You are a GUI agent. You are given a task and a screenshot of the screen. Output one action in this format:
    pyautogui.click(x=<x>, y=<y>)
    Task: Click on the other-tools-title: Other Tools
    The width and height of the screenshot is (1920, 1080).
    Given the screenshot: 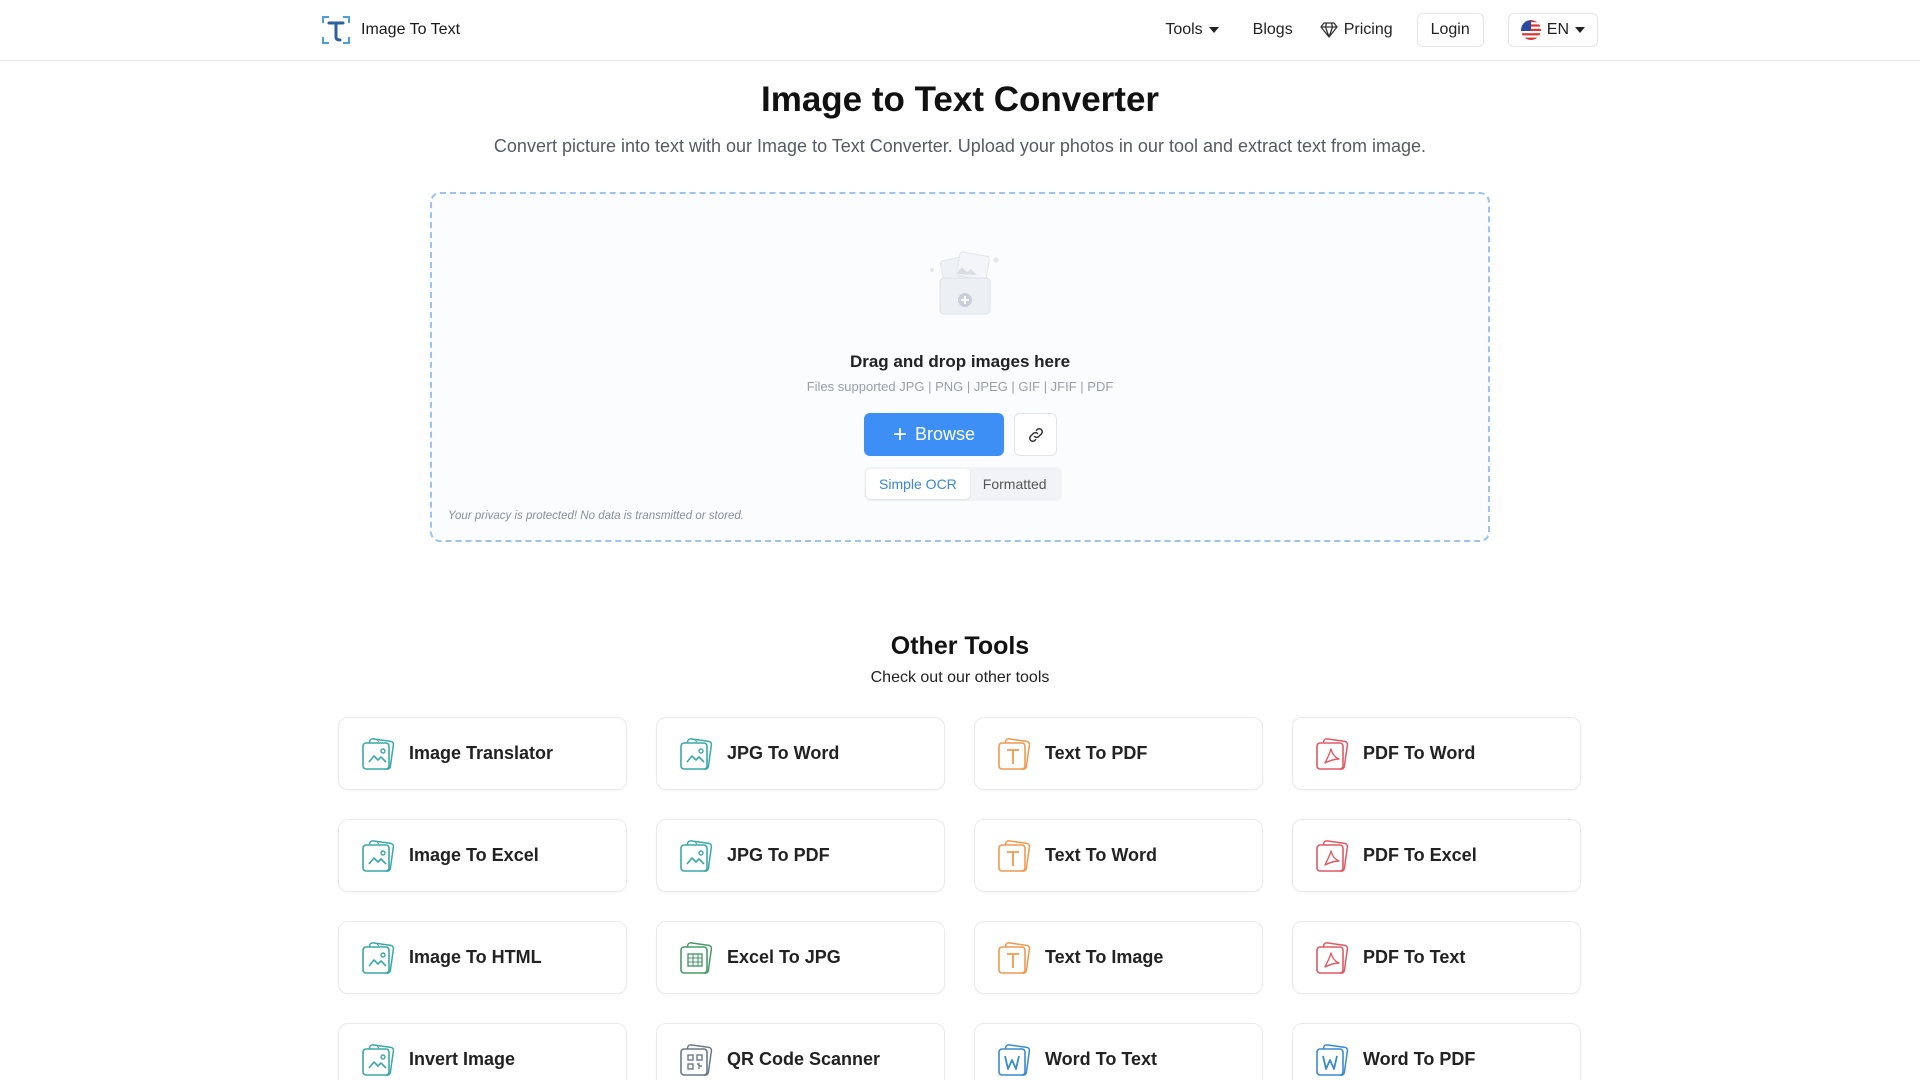 What is the action you would take?
    pyautogui.click(x=960, y=646)
    